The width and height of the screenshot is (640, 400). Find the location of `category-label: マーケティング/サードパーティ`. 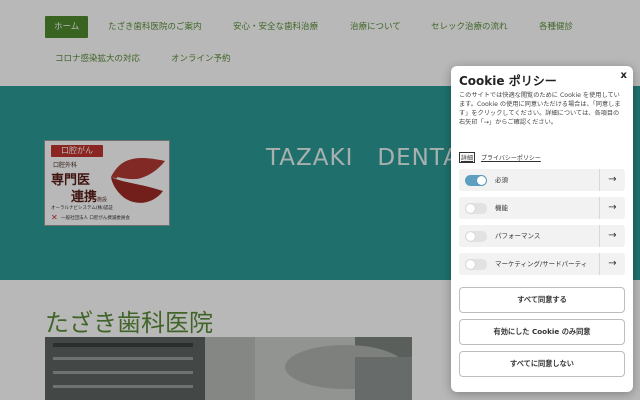

category-label: マーケティング/サードパーティ is located at coordinates (541, 264).